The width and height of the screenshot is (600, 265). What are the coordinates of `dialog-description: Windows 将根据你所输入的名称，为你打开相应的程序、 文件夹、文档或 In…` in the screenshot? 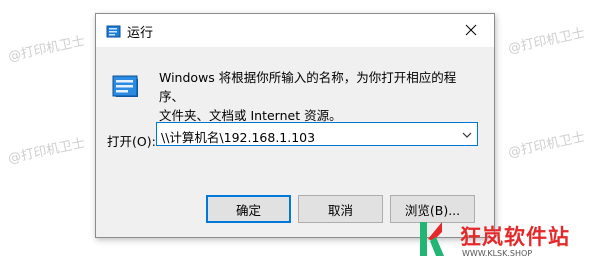 It's located at (319, 96).